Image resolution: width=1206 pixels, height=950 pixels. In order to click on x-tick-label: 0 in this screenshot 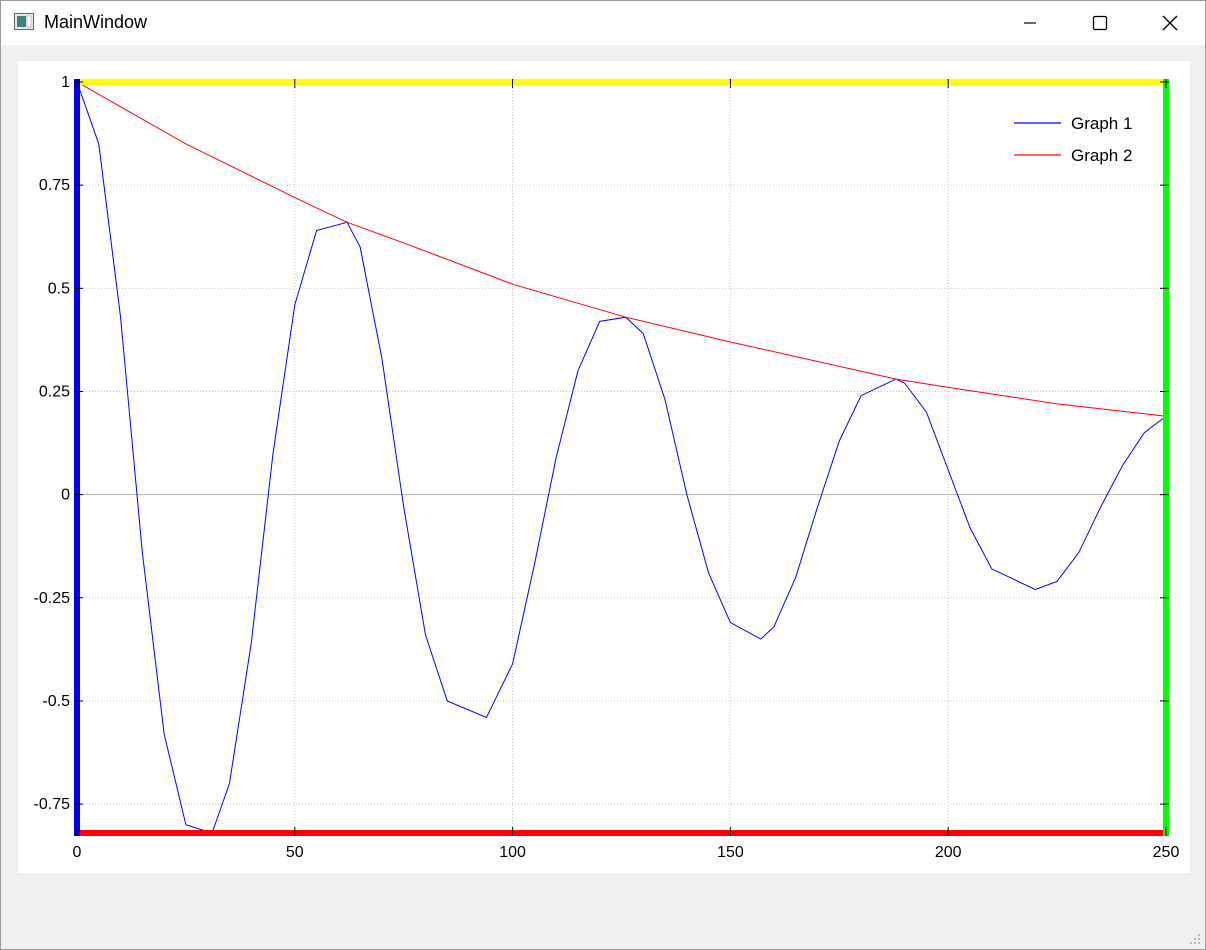, I will do `click(77, 852)`.